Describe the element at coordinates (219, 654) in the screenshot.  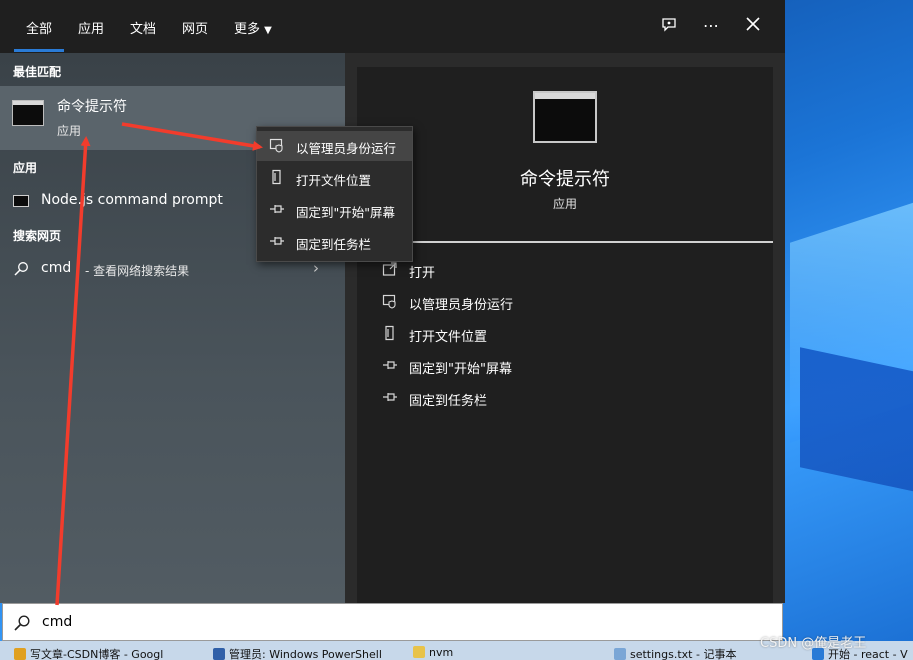
I see `powershell-icon` at that location.